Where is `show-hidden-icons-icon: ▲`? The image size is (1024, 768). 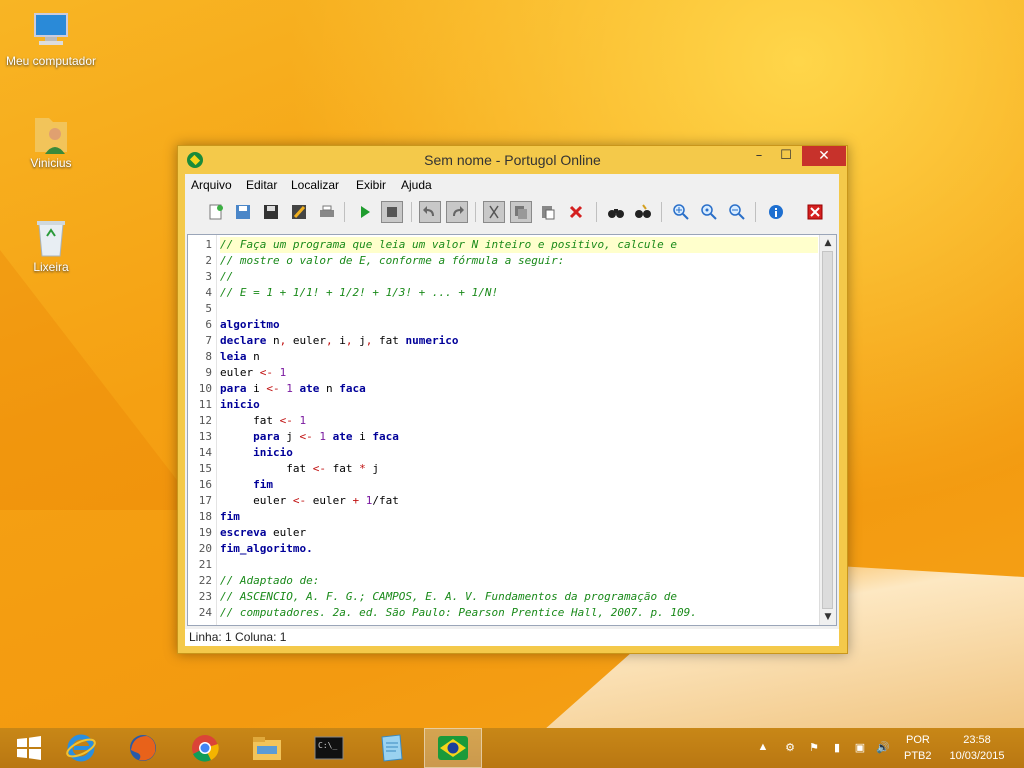 show-hidden-icons-icon: ▲ is located at coordinates (763, 748).